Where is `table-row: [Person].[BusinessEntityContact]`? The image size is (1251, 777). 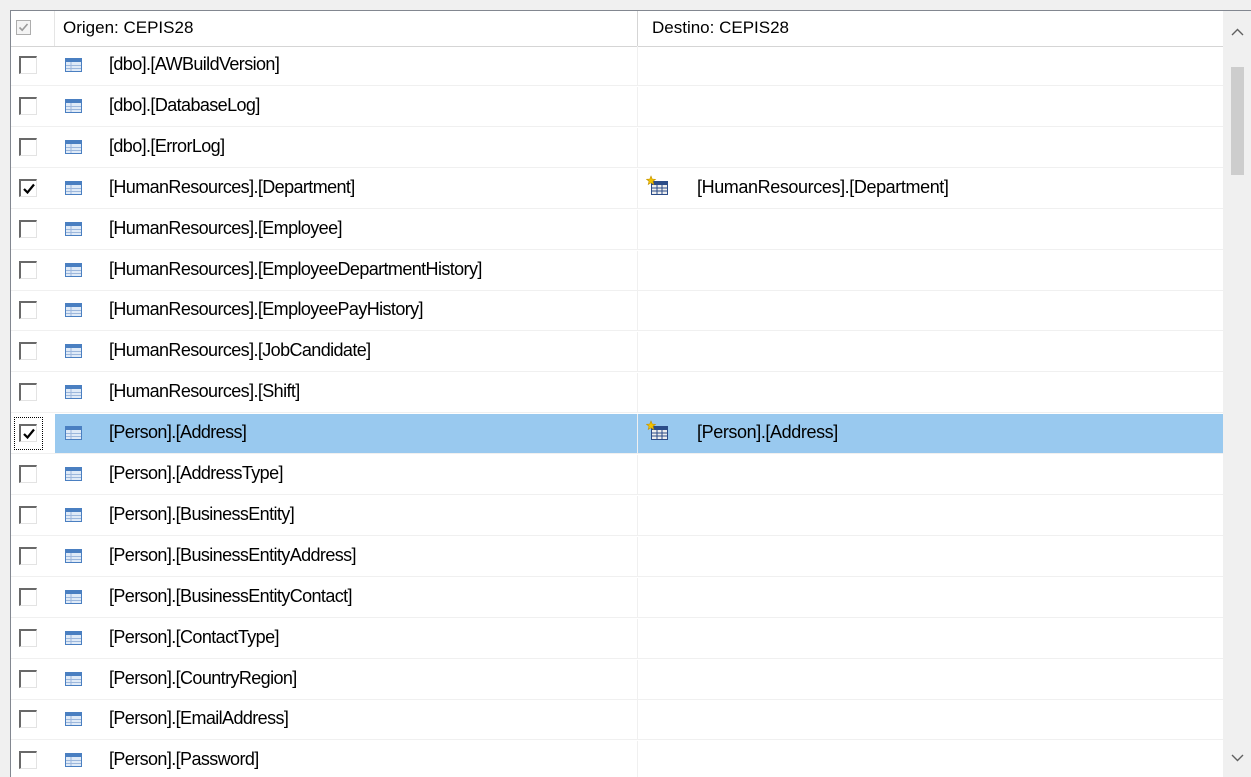 table-row: [Person].[BusinessEntityContact] is located at coordinates (617, 597).